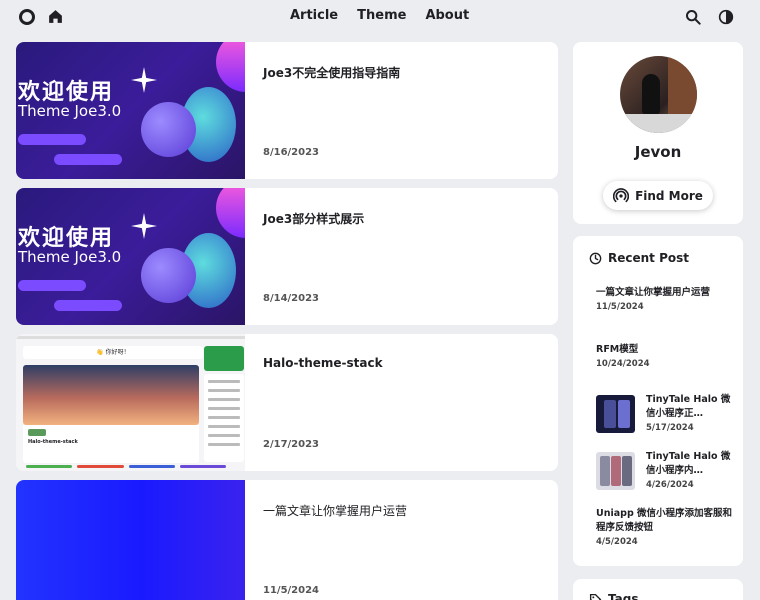  Describe the element at coordinates (639, 258) in the screenshot. I see `recent-posts-heading: Recent Post` at that location.